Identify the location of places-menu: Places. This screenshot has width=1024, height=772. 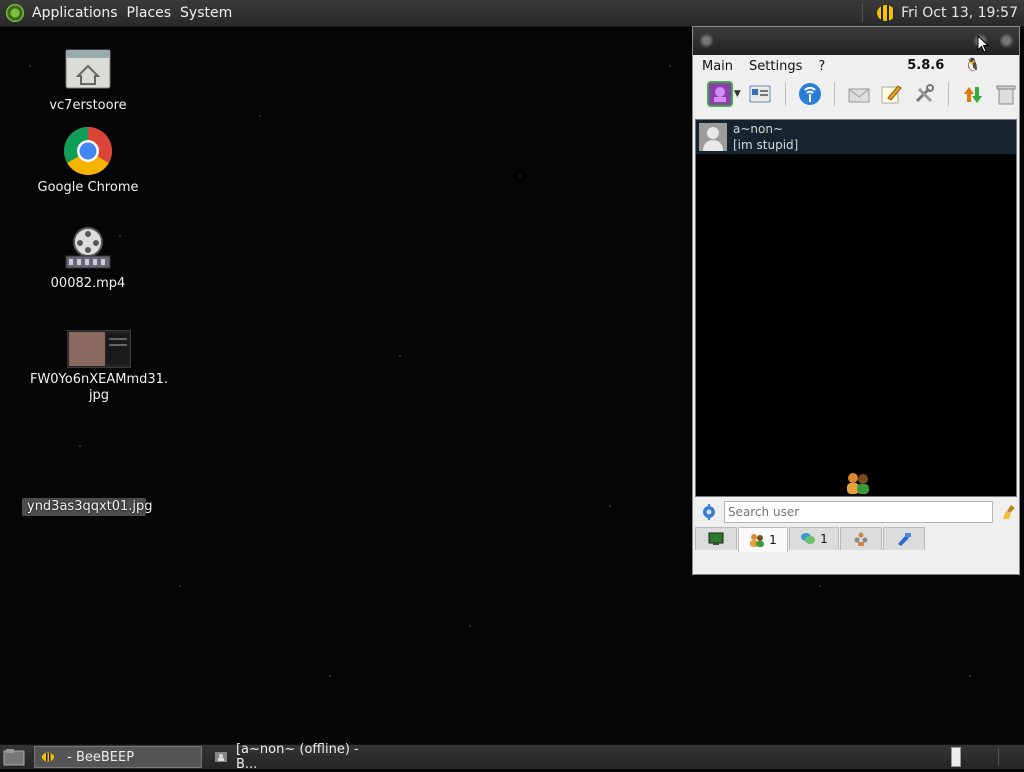
(154, 13).